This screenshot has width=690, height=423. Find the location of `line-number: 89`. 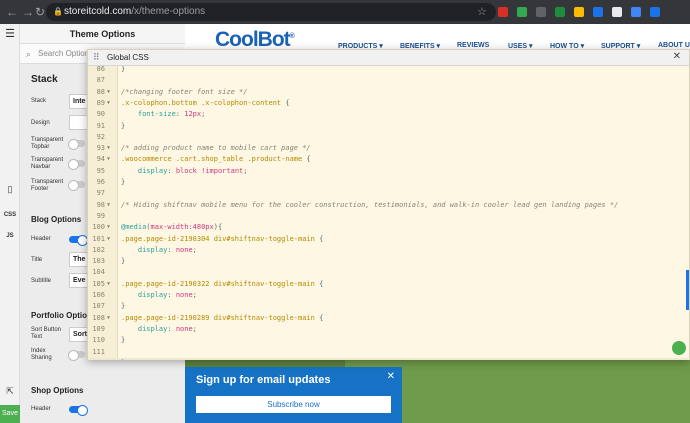

line-number: 89 is located at coordinates (100, 102).